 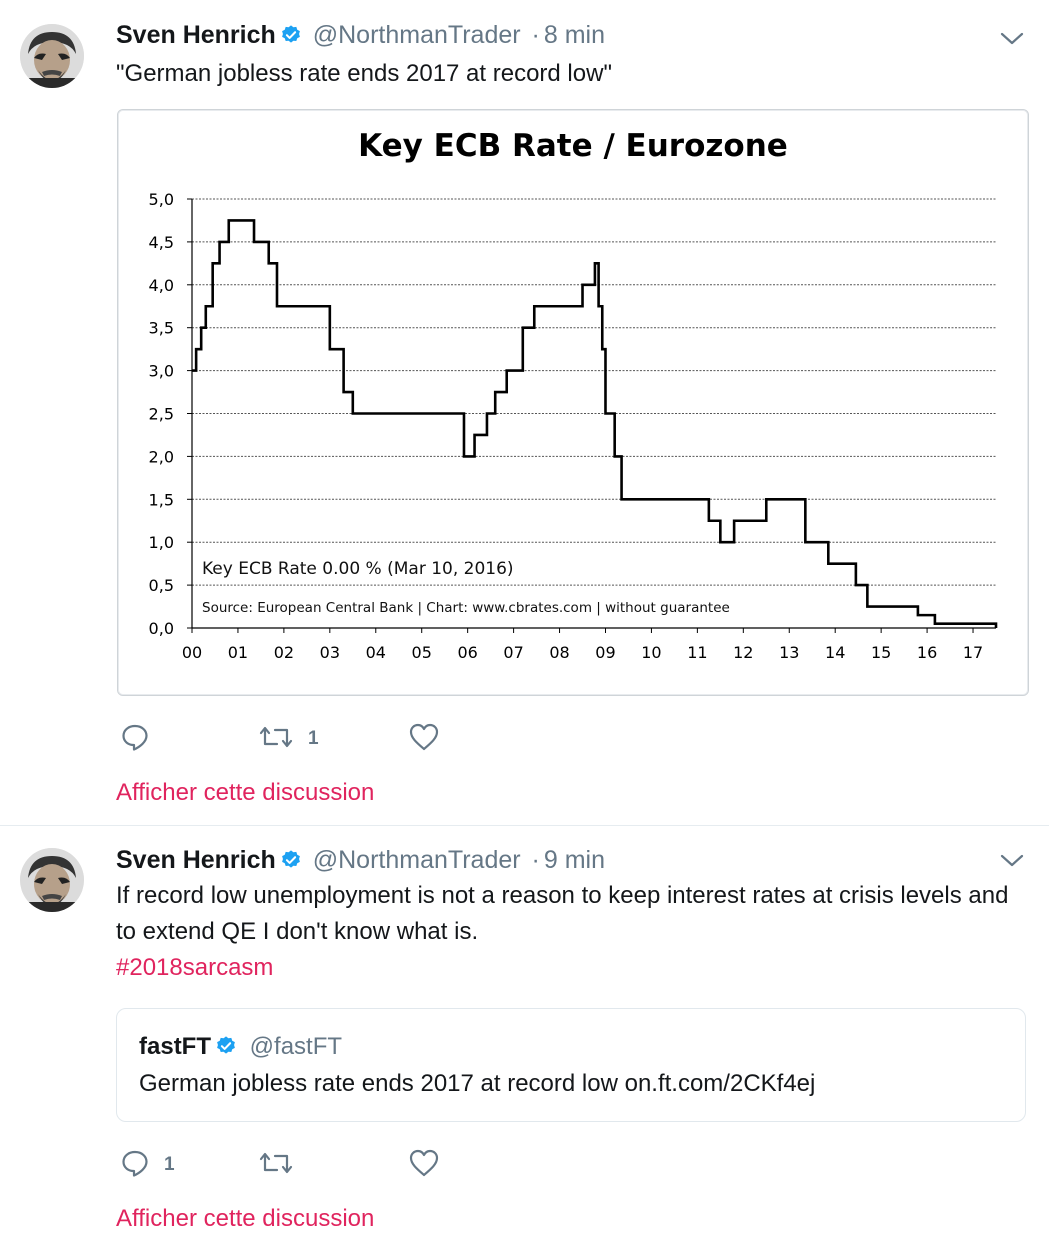 What do you see at coordinates (161, 585) in the screenshot?
I see `y-tick-label: 0,5` at bounding box center [161, 585].